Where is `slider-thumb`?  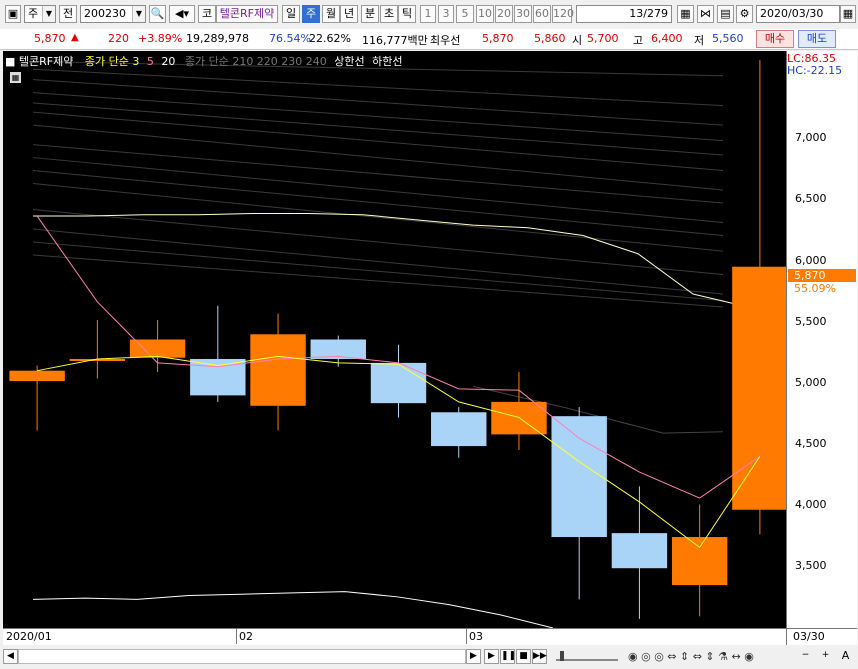 slider-thumb is located at coordinates (562, 656).